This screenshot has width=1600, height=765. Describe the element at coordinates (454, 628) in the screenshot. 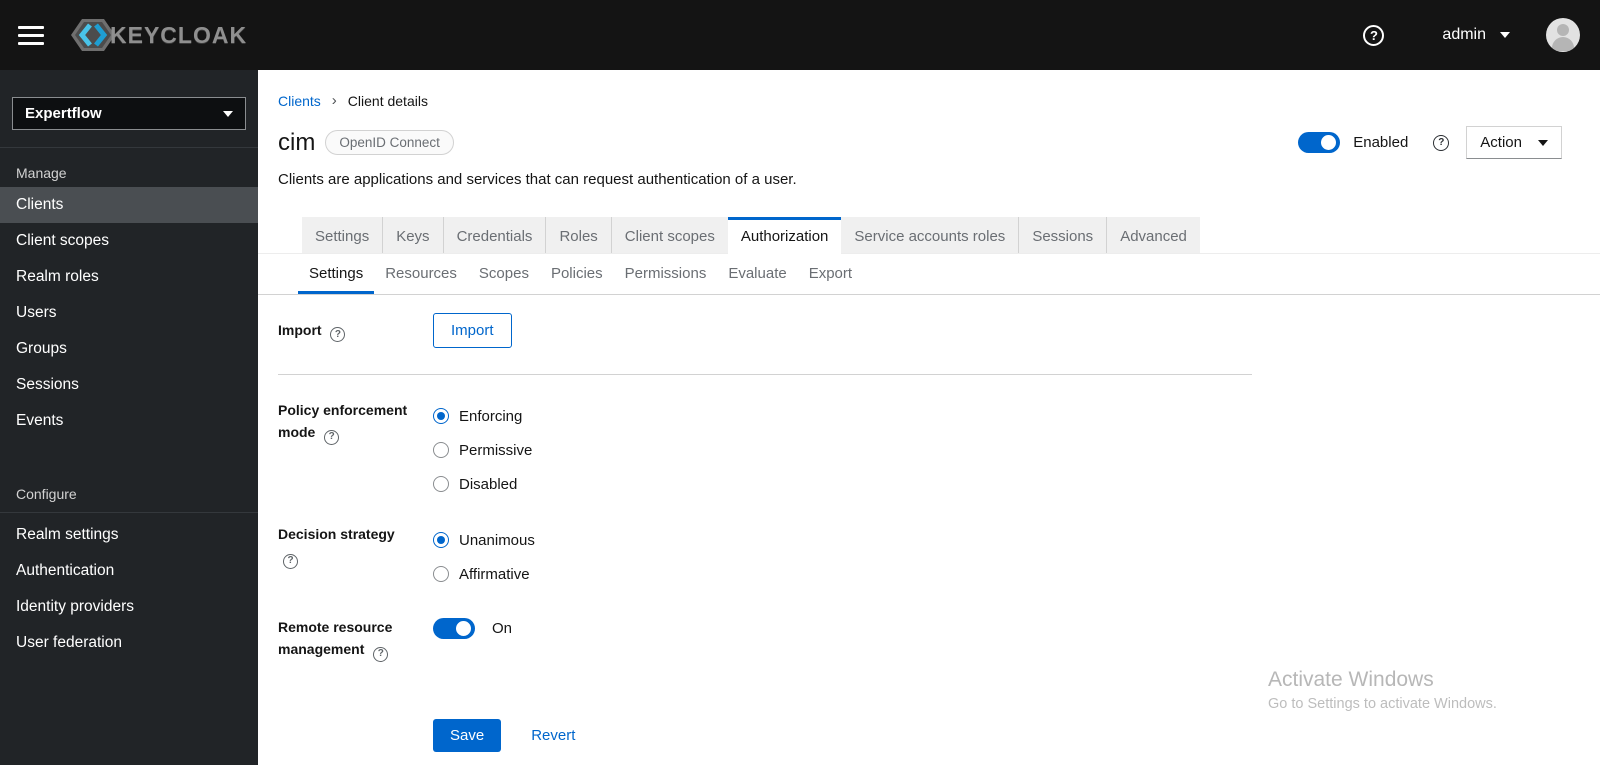

I see `remote-resource-management-toggle` at that location.